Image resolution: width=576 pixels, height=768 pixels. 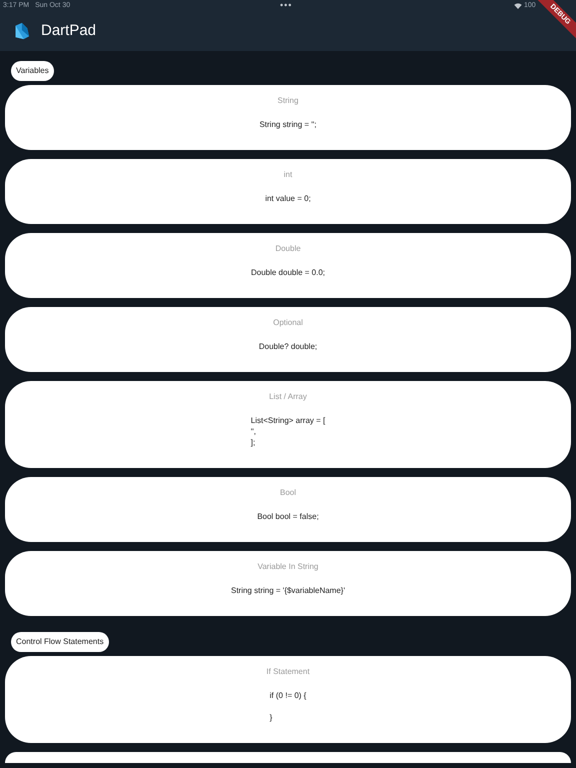 I want to click on section-chip: Variables, so click(x=32, y=71).